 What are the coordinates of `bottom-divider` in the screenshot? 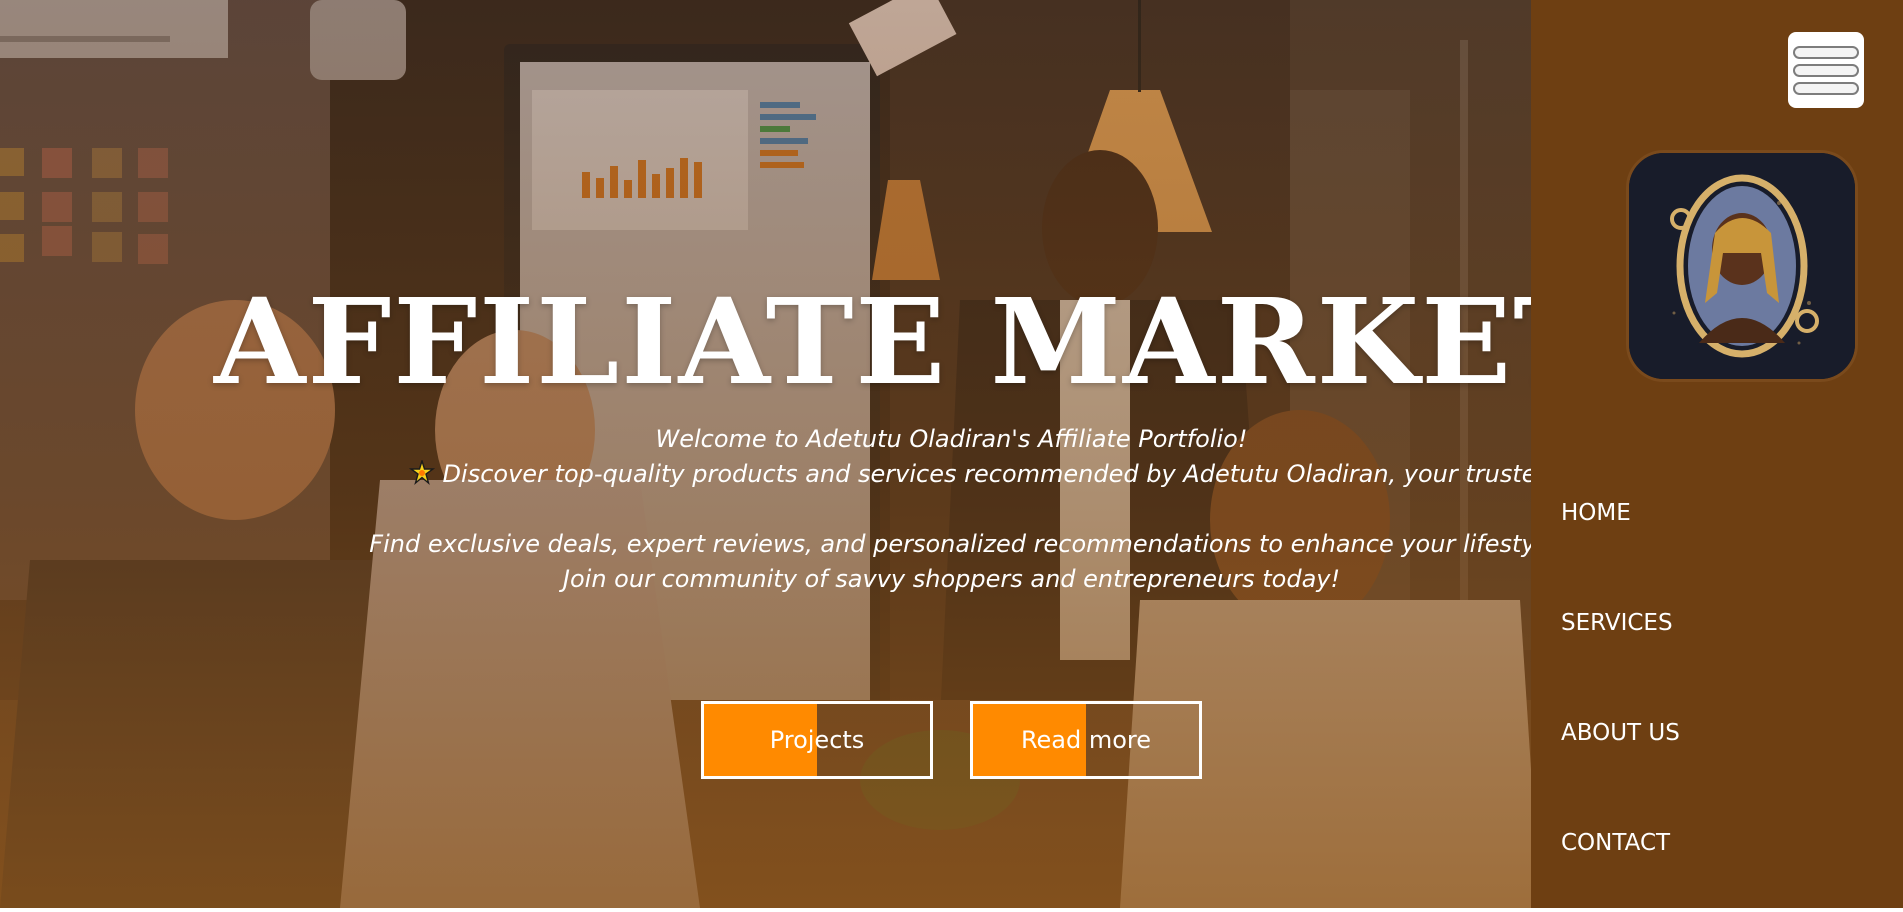 It's located at (951, 910).